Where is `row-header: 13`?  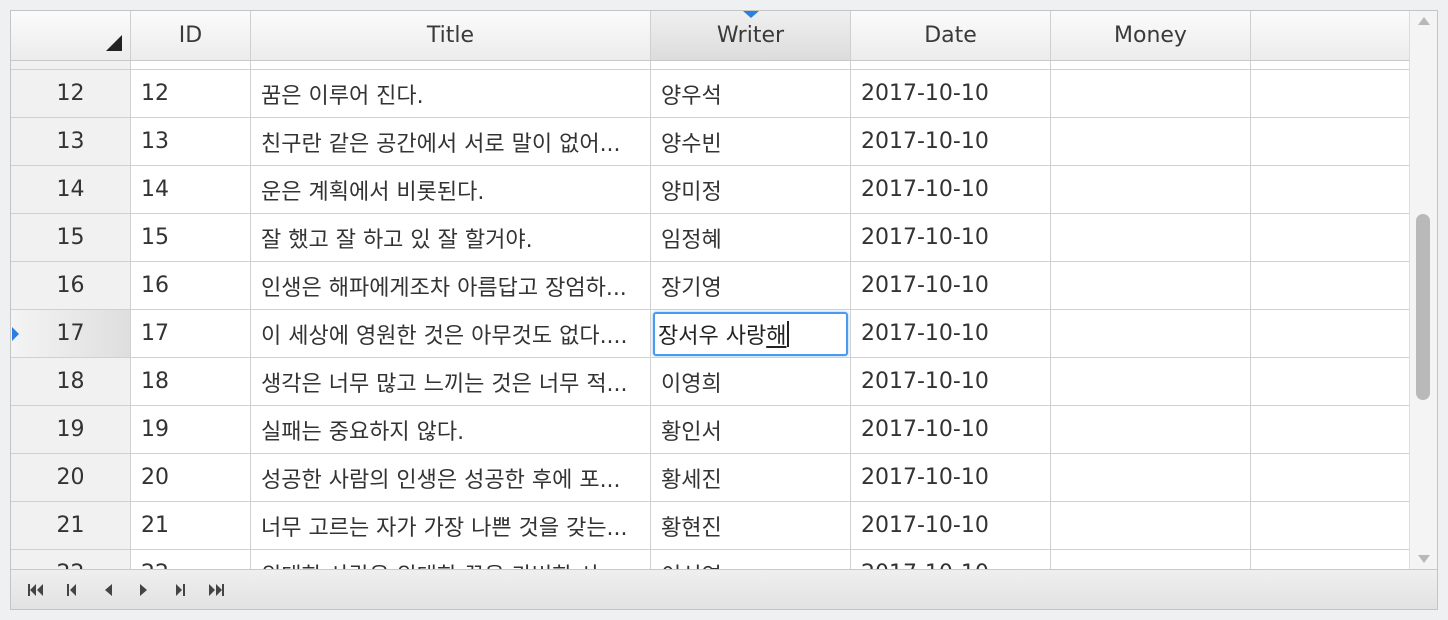 row-header: 13 is located at coordinates (71, 142).